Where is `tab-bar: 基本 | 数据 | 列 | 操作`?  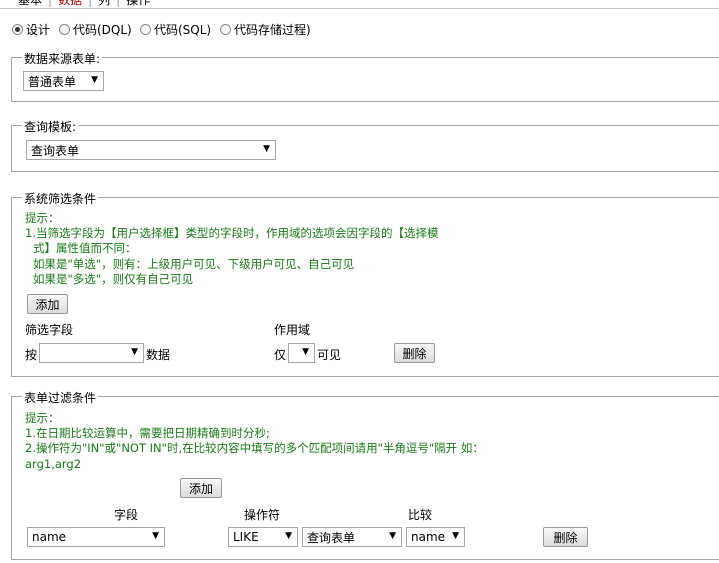 tab-bar: 基本 | 数据 | 列 | 操作 is located at coordinates (84, 4).